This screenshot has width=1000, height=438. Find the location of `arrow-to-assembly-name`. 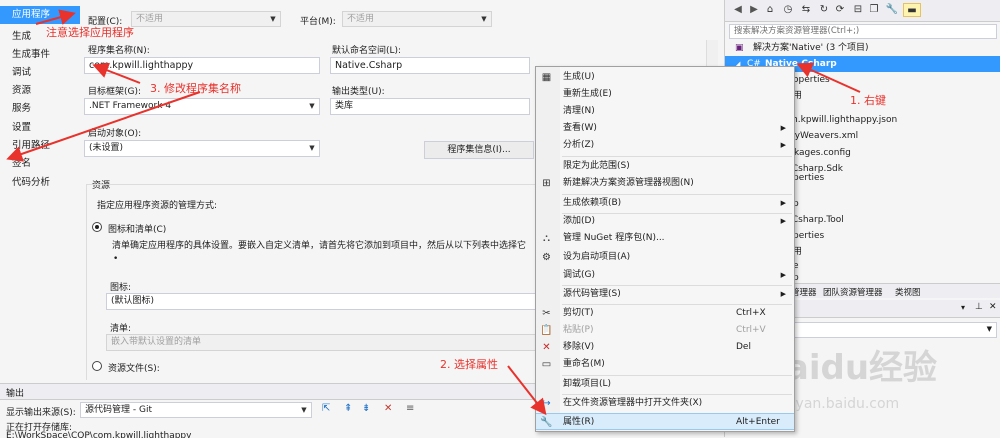

arrow-to-assembly-name is located at coordinates (103, 126).